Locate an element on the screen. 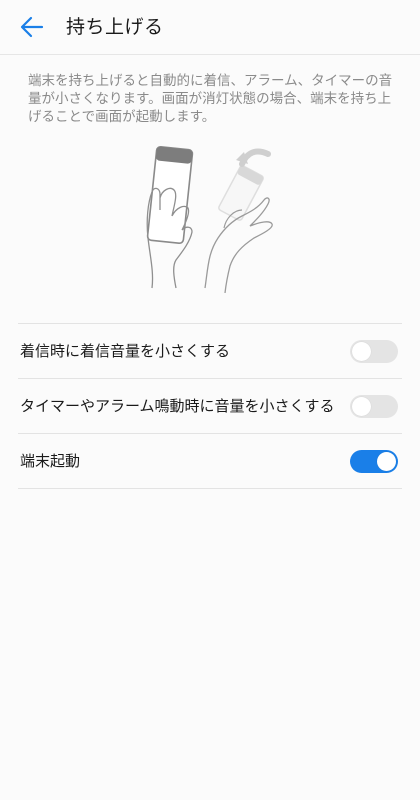 The height and width of the screenshot is (800, 420). setting-row-ringtone: 着信時に着信音量を小さくする is located at coordinates (210, 351).